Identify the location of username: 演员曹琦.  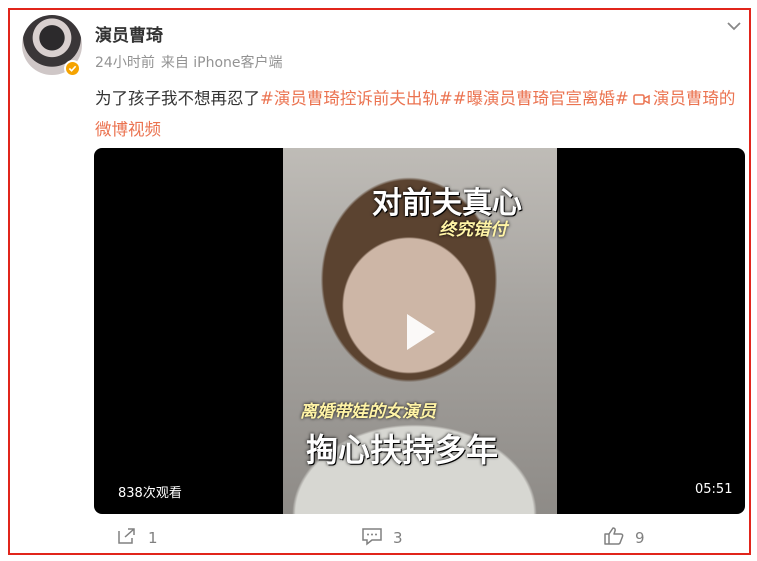
(129, 33).